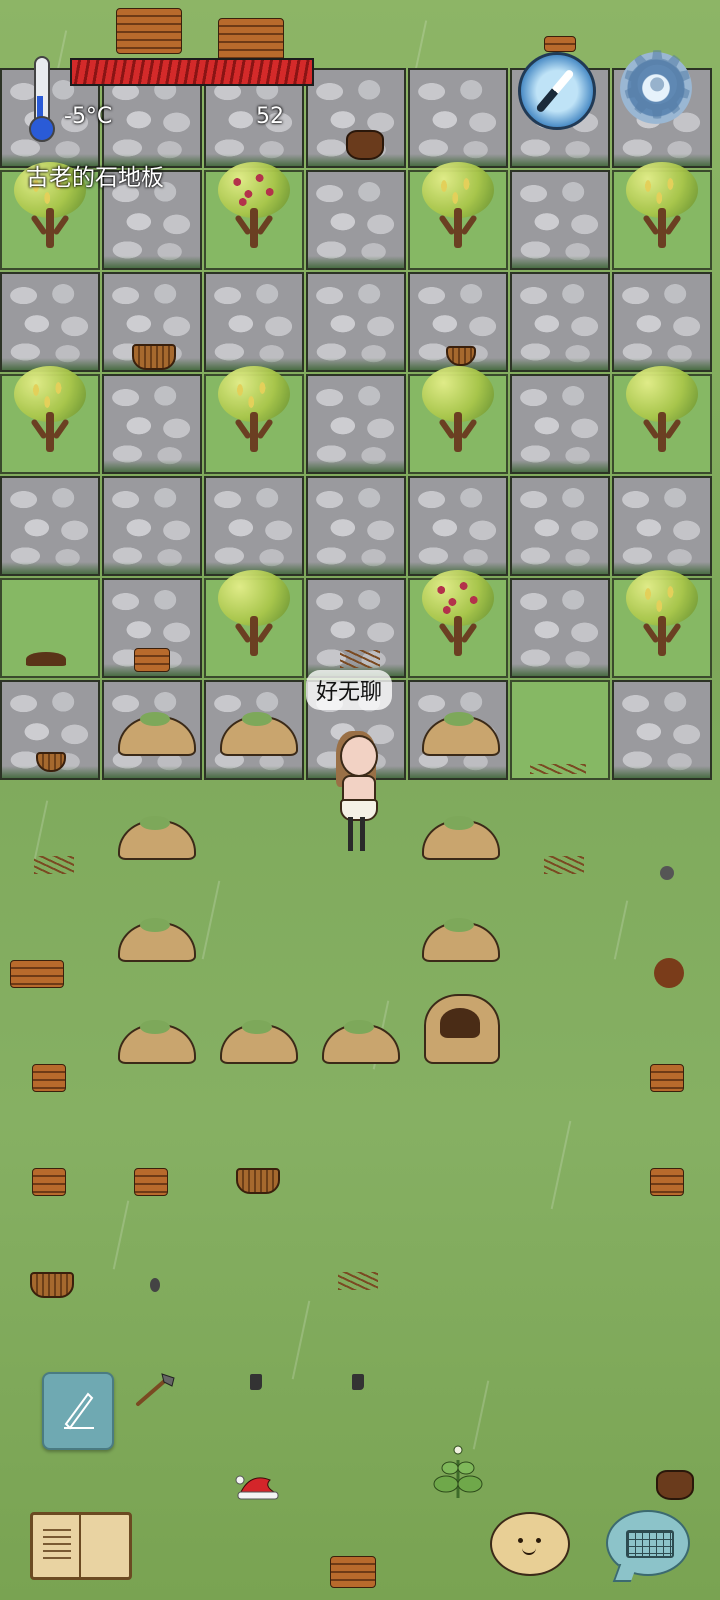 The image size is (720, 1600). I want to click on hatchet-icon, so click(155, 1390).